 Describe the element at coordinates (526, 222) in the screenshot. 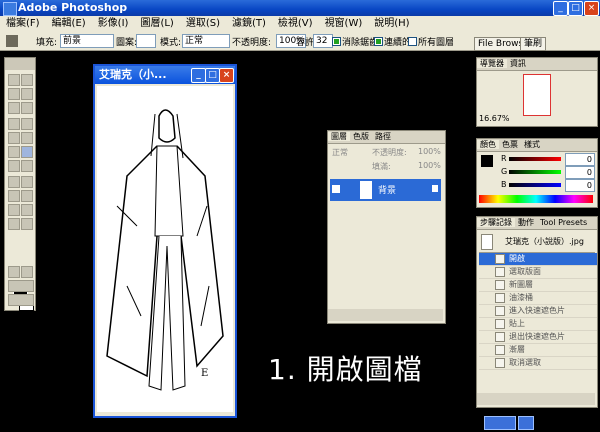

I see `tab-actions: 動作` at that location.